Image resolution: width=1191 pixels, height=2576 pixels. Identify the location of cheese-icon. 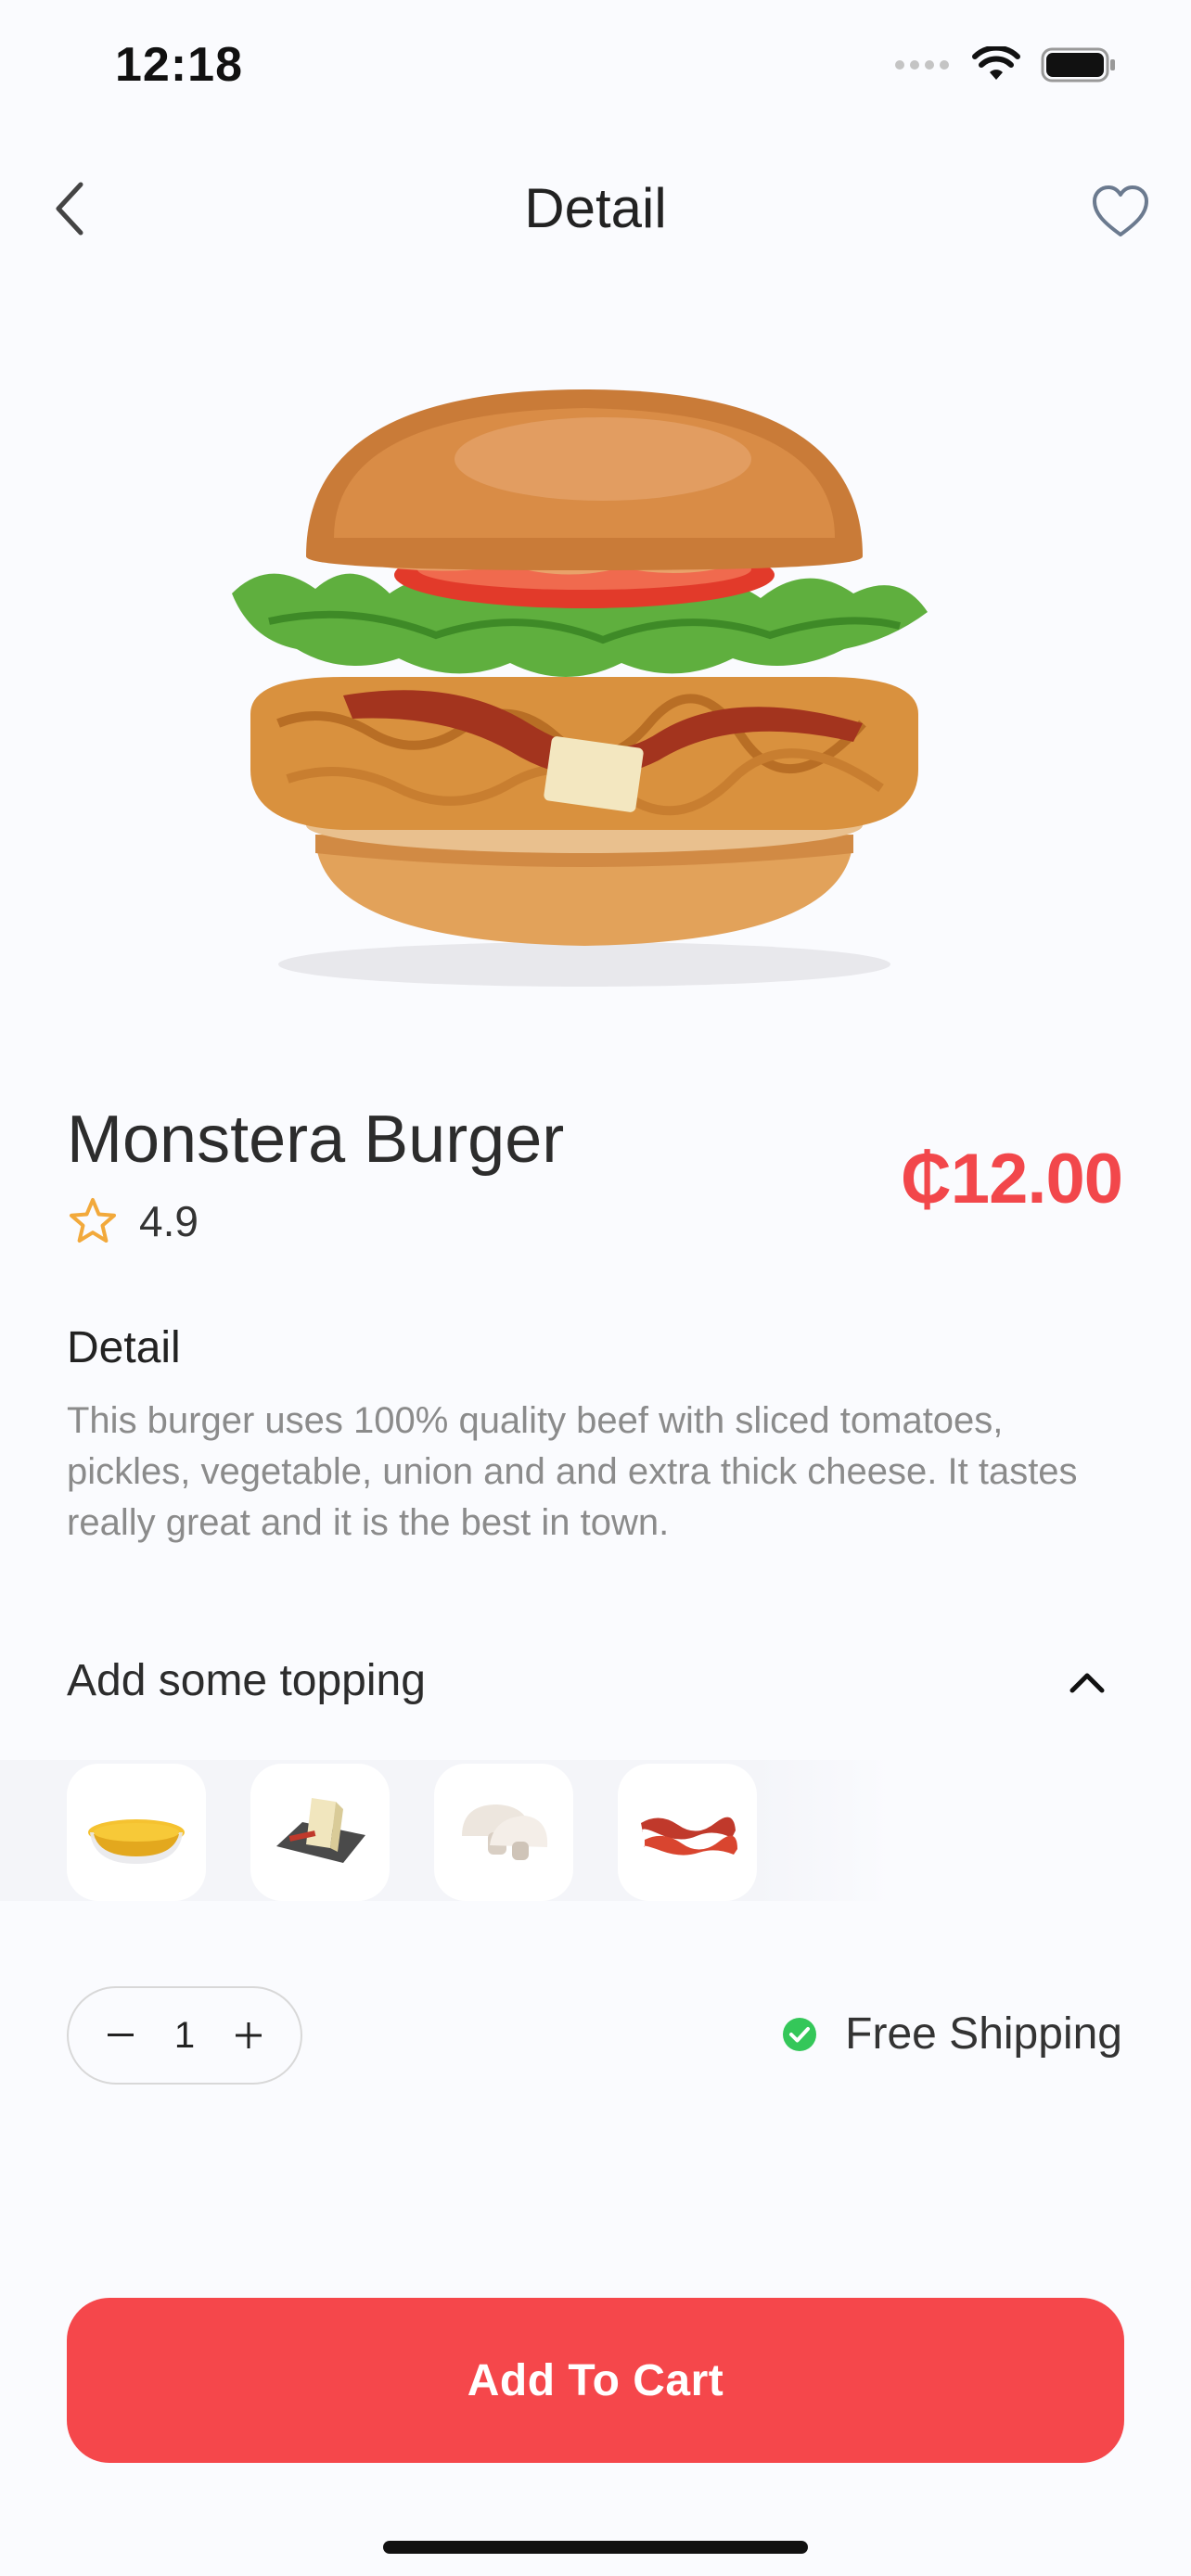
(321, 1831).